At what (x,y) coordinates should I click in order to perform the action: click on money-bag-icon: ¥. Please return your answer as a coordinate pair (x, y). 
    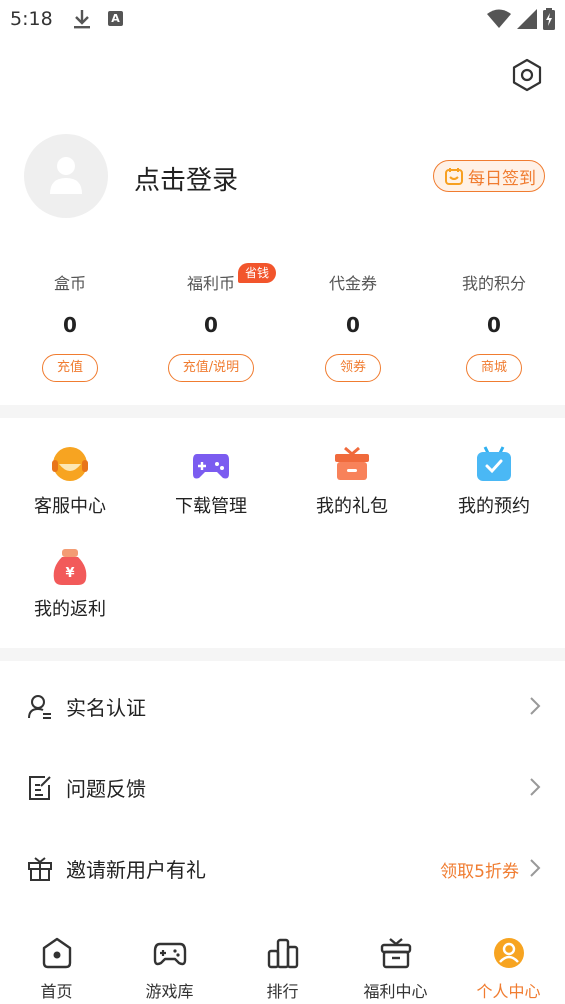
    Looking at the image, I should click on (70, 567).